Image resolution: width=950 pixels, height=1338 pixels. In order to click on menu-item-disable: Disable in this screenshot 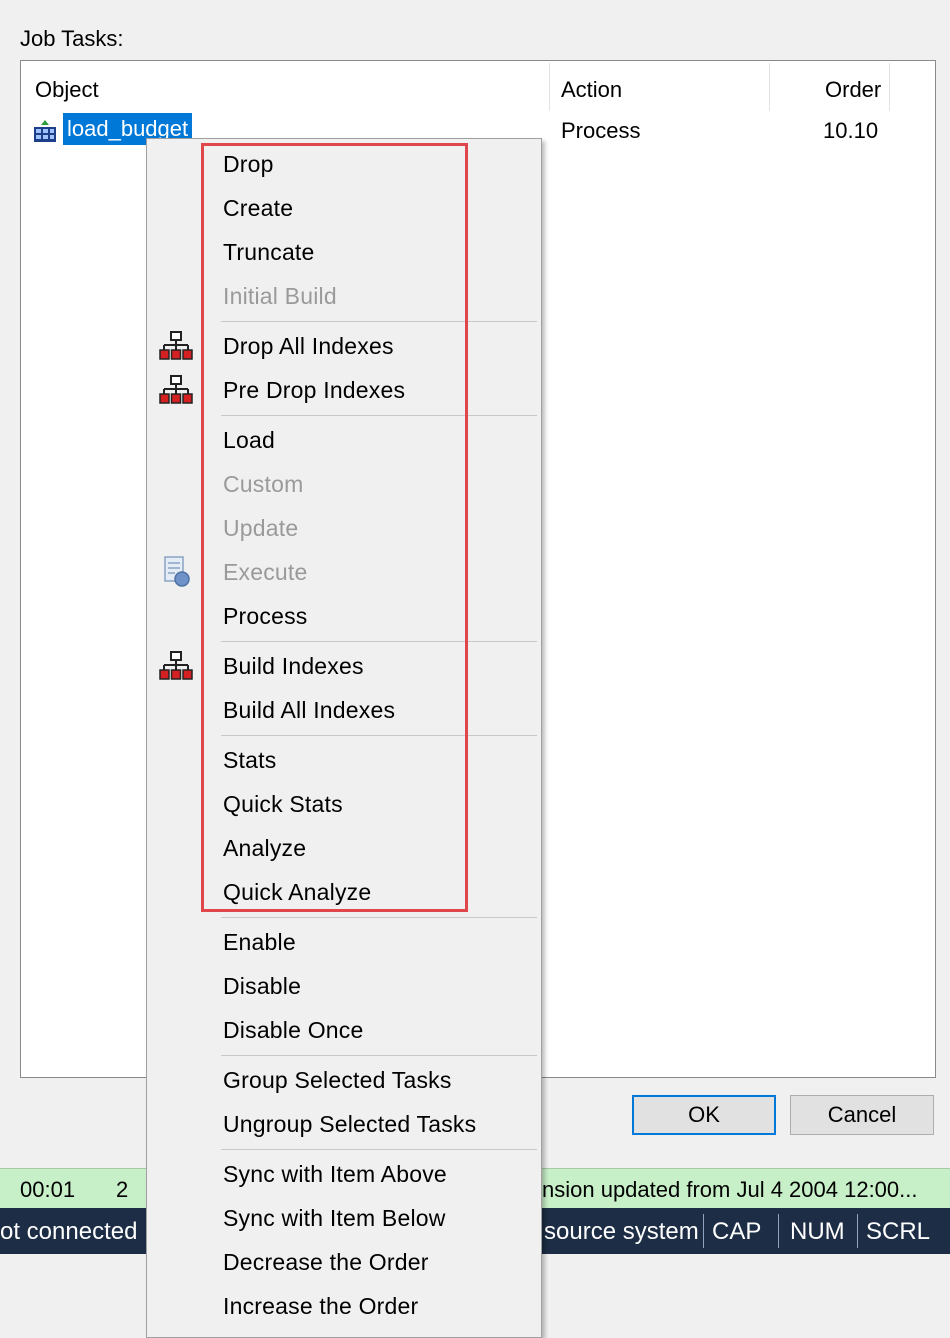, I will do `click(262, 986)`.